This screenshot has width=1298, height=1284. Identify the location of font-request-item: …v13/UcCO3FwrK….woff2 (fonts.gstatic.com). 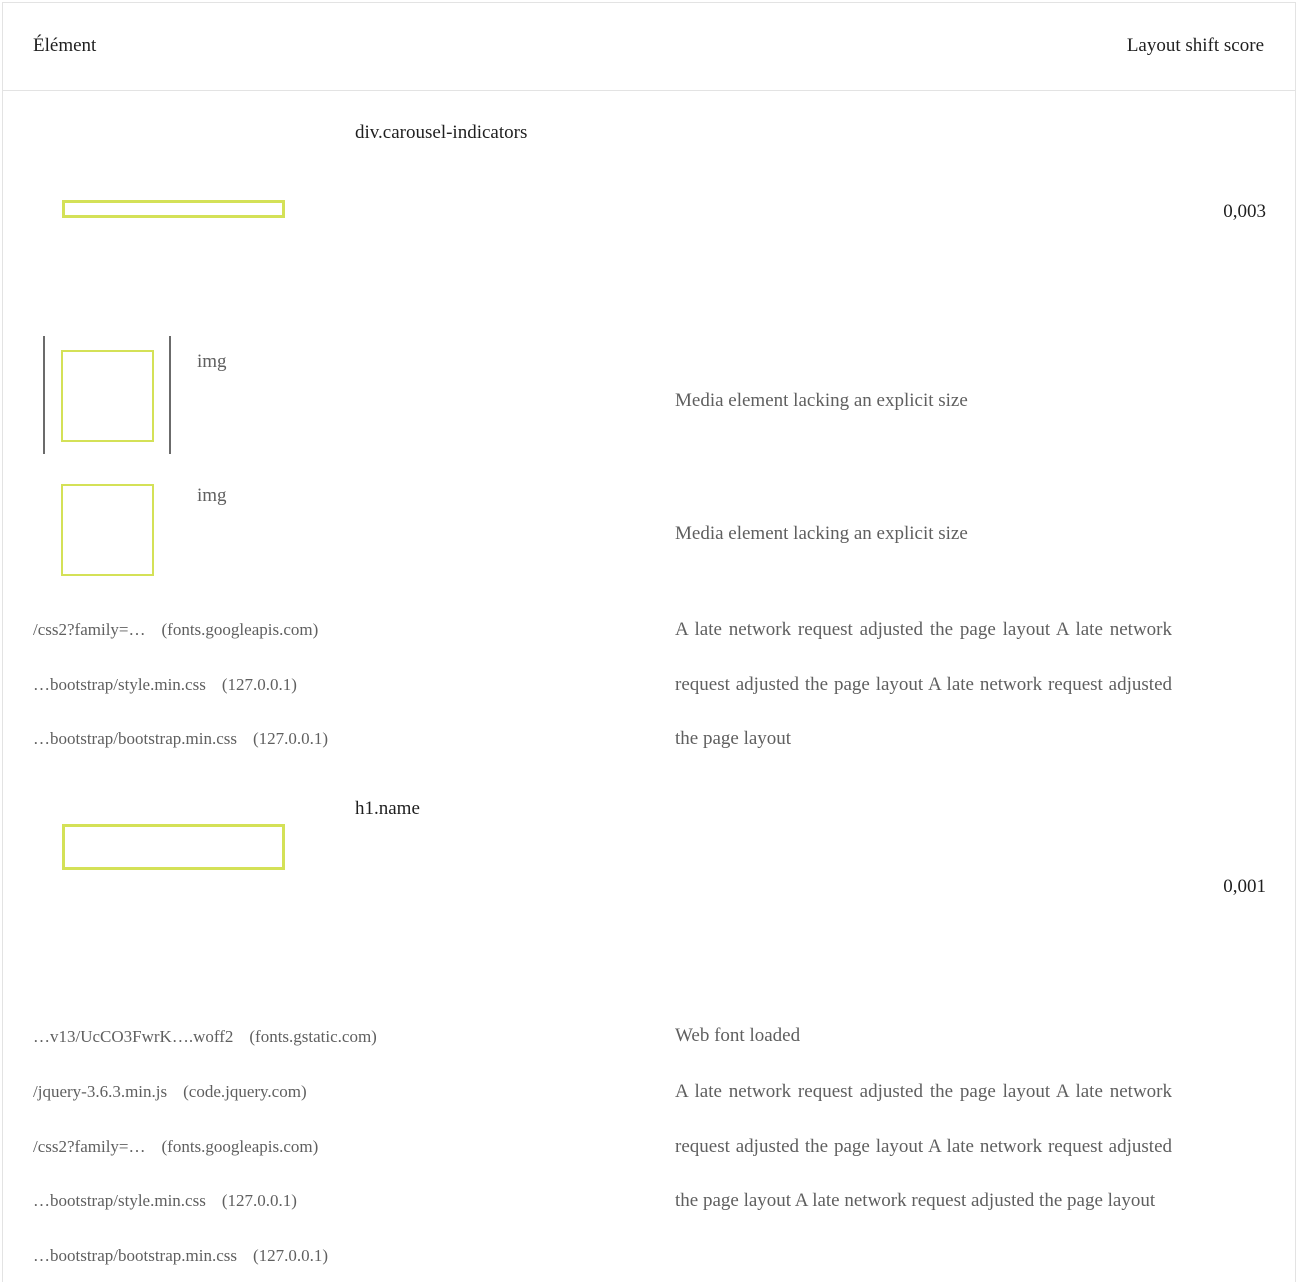
(205, 1037).